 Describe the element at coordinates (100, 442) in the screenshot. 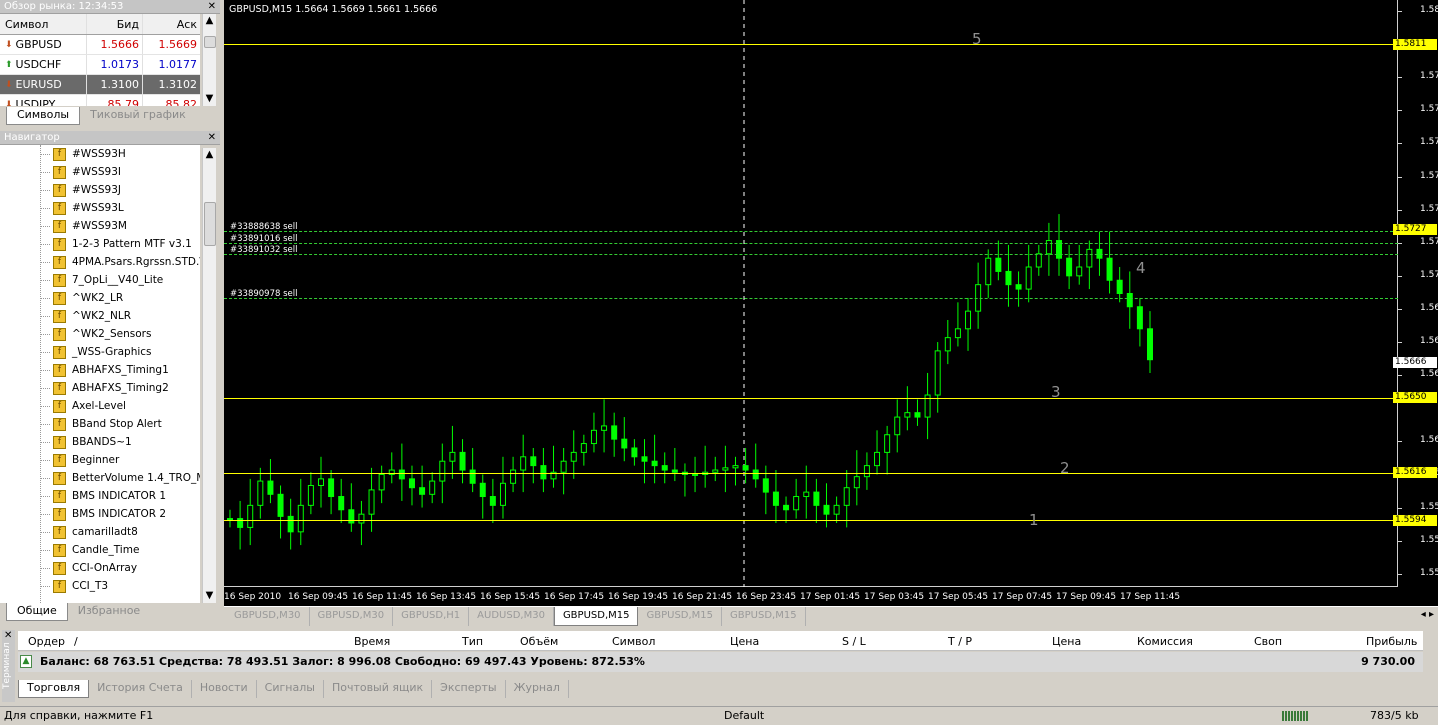

I see `navigator-item: f BBANDS~1` at that location.